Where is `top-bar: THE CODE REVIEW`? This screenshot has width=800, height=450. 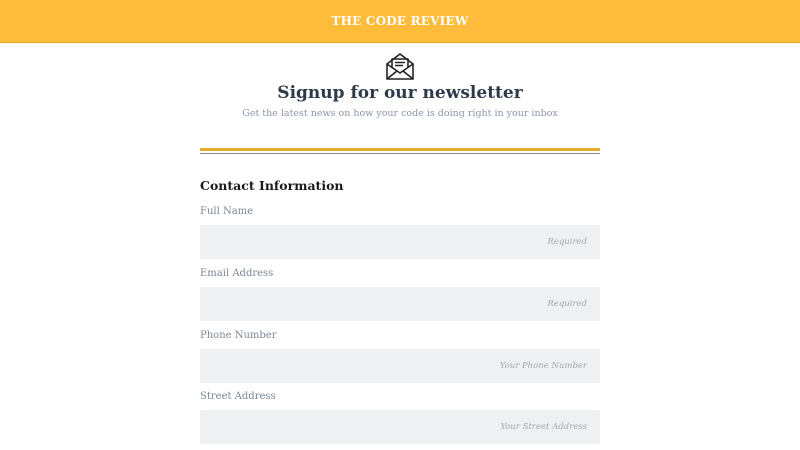 top-bar: THE CODE REVIEW is located at coordinates (400, 21).